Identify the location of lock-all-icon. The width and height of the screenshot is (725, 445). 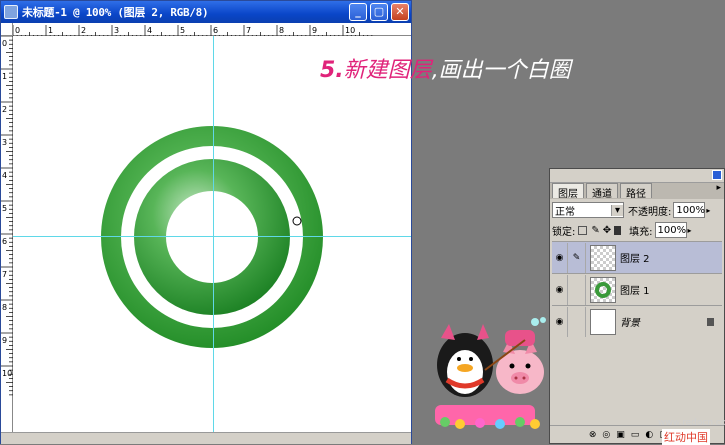
(618, 230).